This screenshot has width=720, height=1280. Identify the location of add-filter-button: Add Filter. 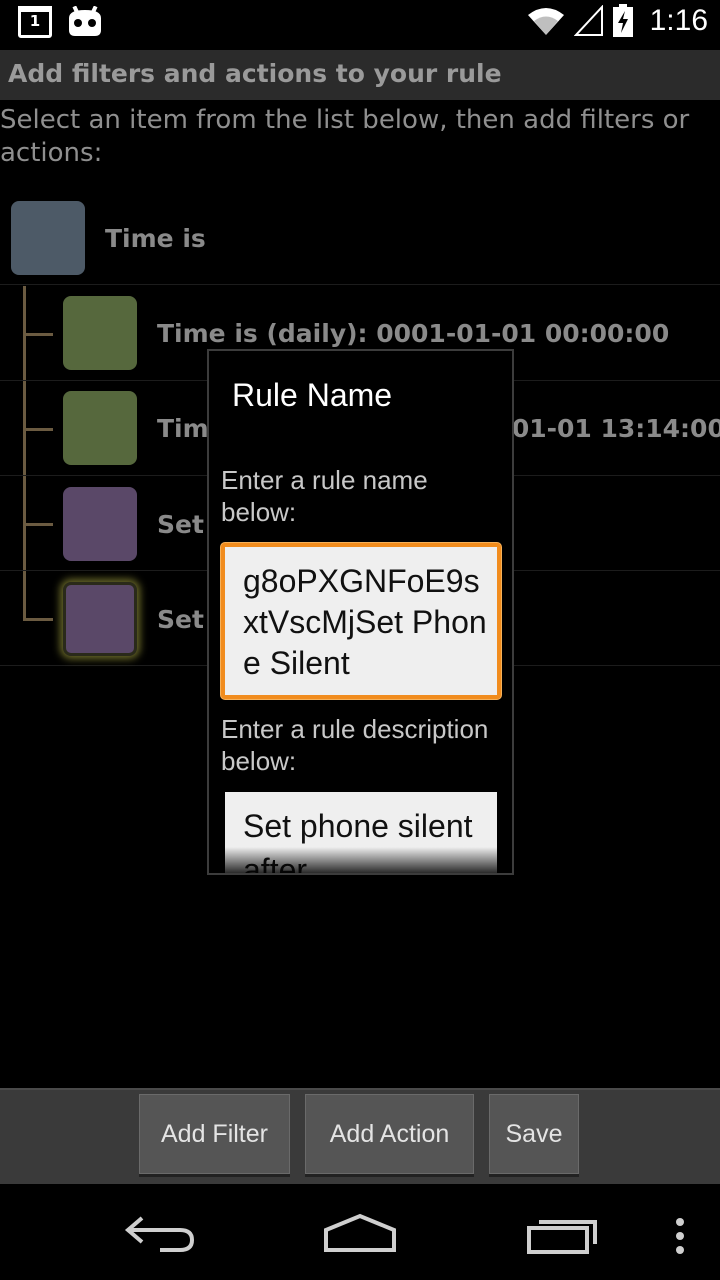
(214, 1134).